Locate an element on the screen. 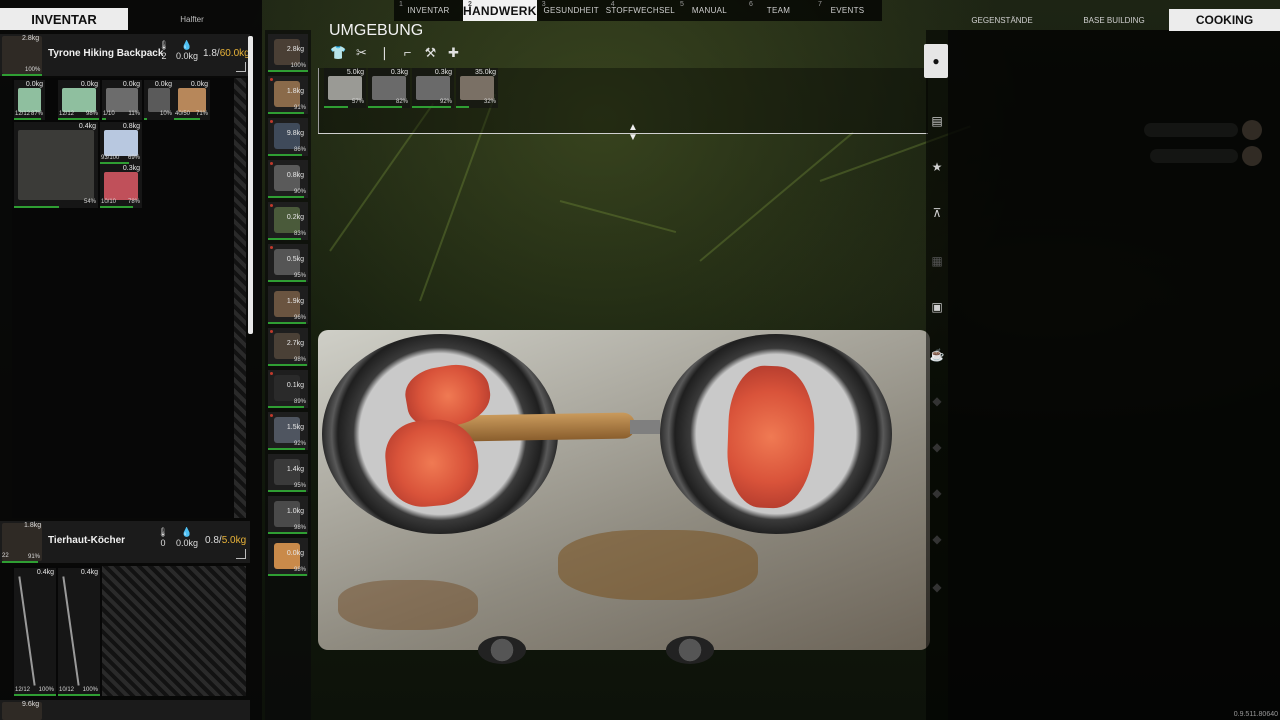  tab-gesundheit: 3 GESUNDHEIT is located at coordinates (571, 10).